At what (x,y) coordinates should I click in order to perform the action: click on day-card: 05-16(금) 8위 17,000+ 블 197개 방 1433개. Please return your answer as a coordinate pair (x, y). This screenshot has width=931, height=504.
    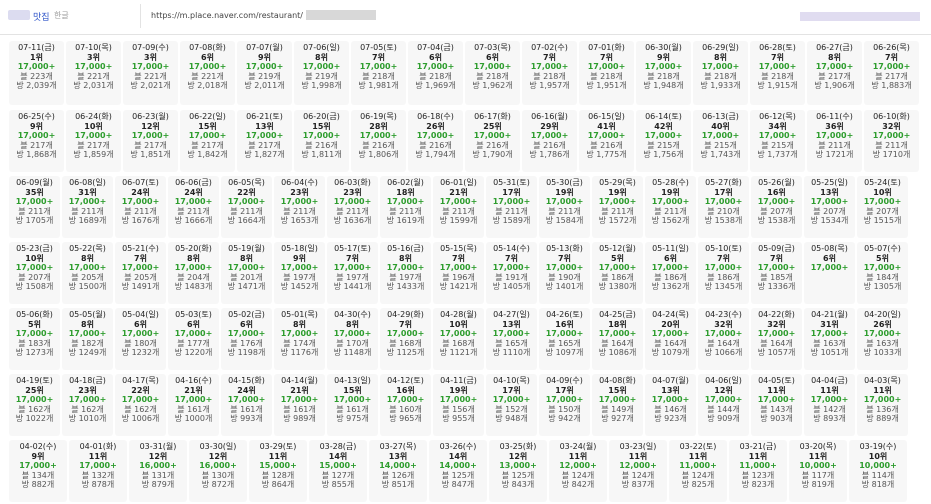
    Looking at the image, I should click on (405, 273).